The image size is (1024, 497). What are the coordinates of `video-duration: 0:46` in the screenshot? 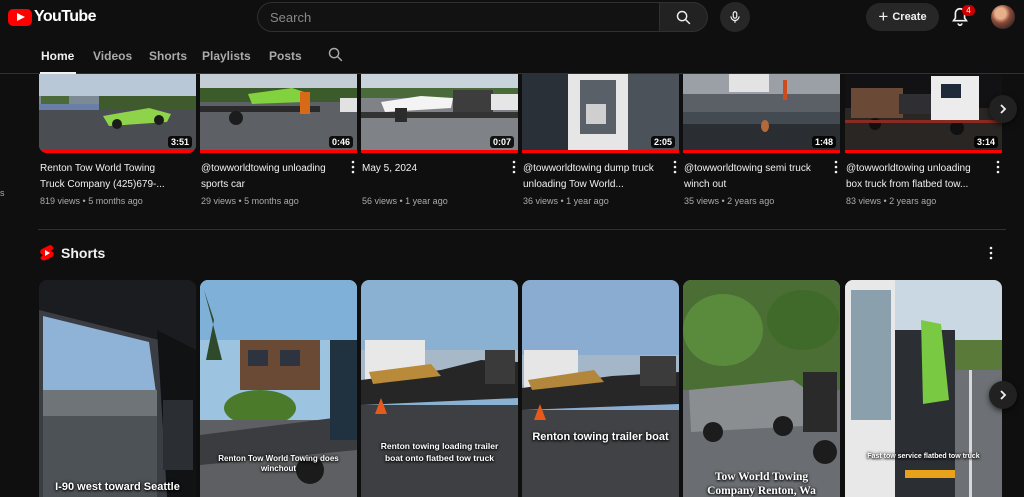 It's located at (340, 142).